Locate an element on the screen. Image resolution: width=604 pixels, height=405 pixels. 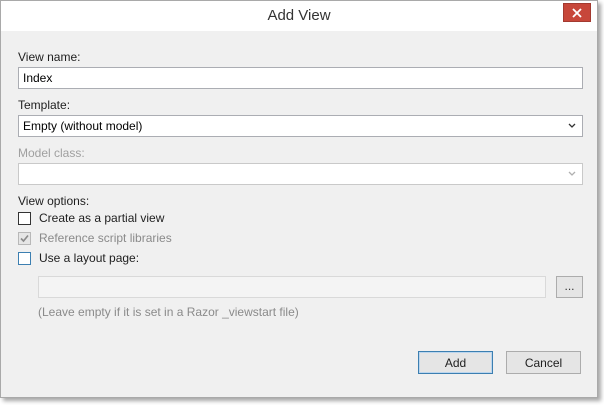
script-libraries-label: Reference script libraries is located at coordinates (105, 238).